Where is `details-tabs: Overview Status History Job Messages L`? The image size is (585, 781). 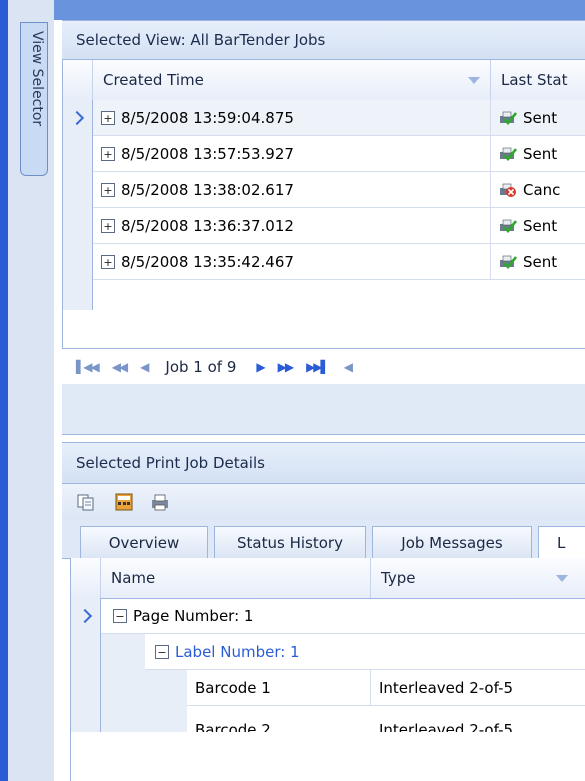
details-tabs: Overview Status History Job Messages L is located at coordinates (323, 539).